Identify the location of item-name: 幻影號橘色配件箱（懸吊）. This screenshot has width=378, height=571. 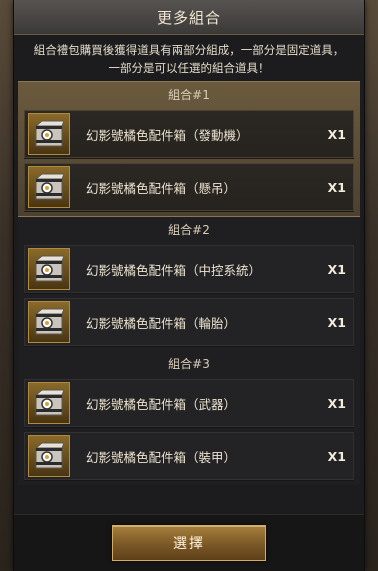
(161, 188).